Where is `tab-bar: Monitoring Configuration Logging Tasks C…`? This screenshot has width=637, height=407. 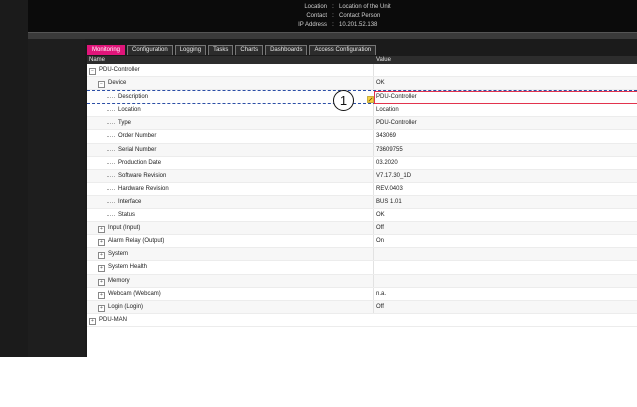
tab-bar: Monitoring Configuration Logging Tasks C… is located at coordinates (232, 50).